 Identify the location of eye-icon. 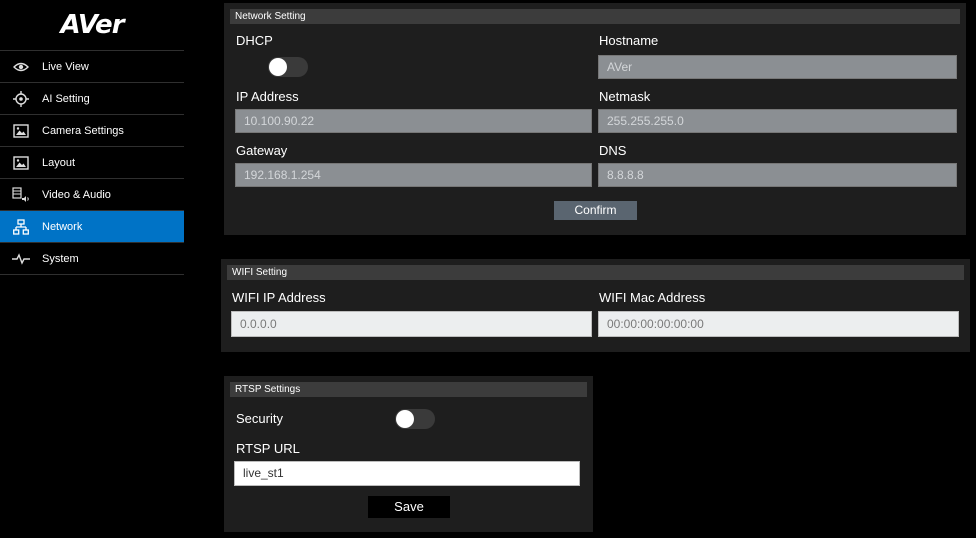
(21, 67).